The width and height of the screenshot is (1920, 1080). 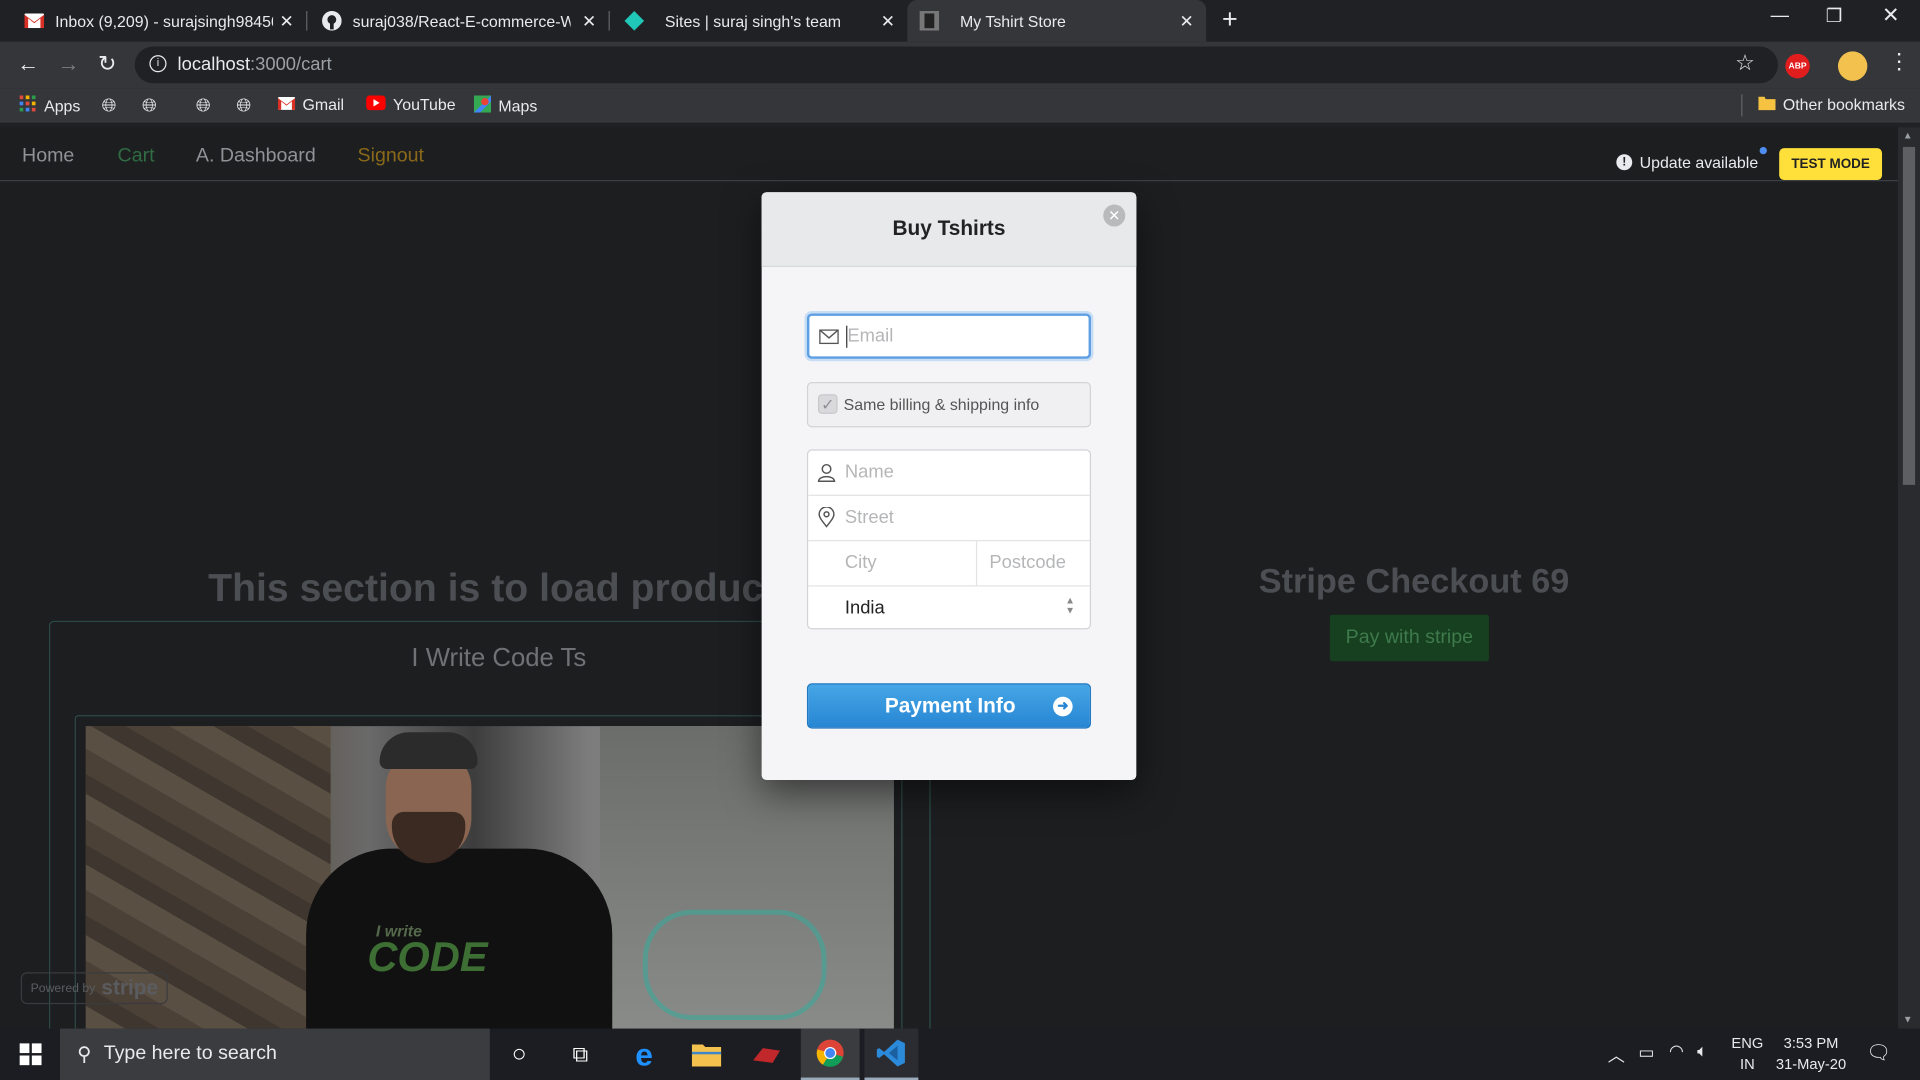 I want to click on folder-icon, so click(x=1767, y=105).